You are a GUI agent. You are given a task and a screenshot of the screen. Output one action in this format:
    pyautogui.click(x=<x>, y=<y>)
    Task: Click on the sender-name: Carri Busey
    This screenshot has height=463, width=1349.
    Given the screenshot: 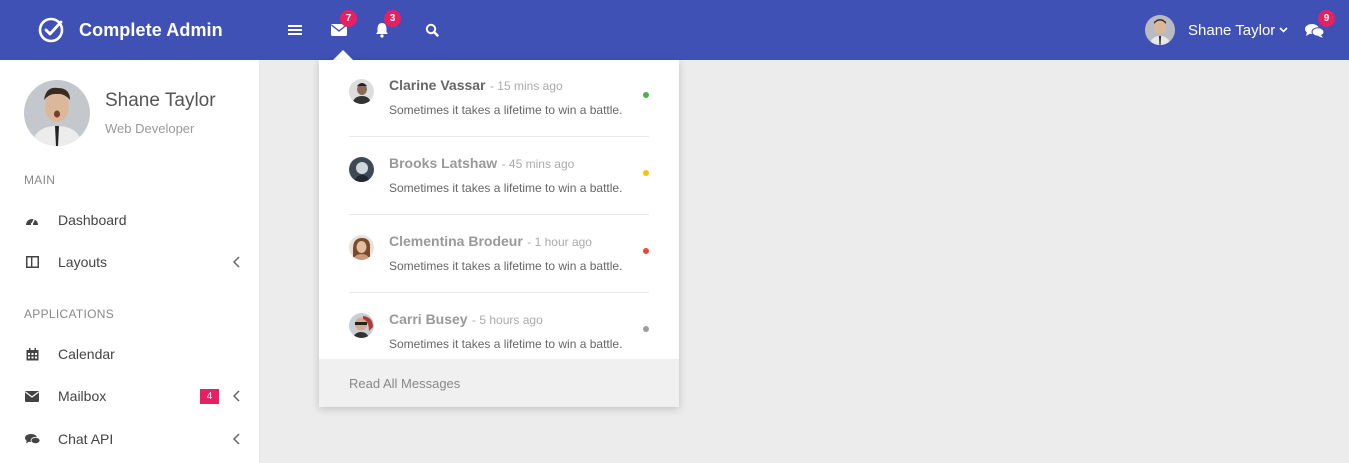 What is the action you would take?
    pyautogui.click(x=428, y=319)
    